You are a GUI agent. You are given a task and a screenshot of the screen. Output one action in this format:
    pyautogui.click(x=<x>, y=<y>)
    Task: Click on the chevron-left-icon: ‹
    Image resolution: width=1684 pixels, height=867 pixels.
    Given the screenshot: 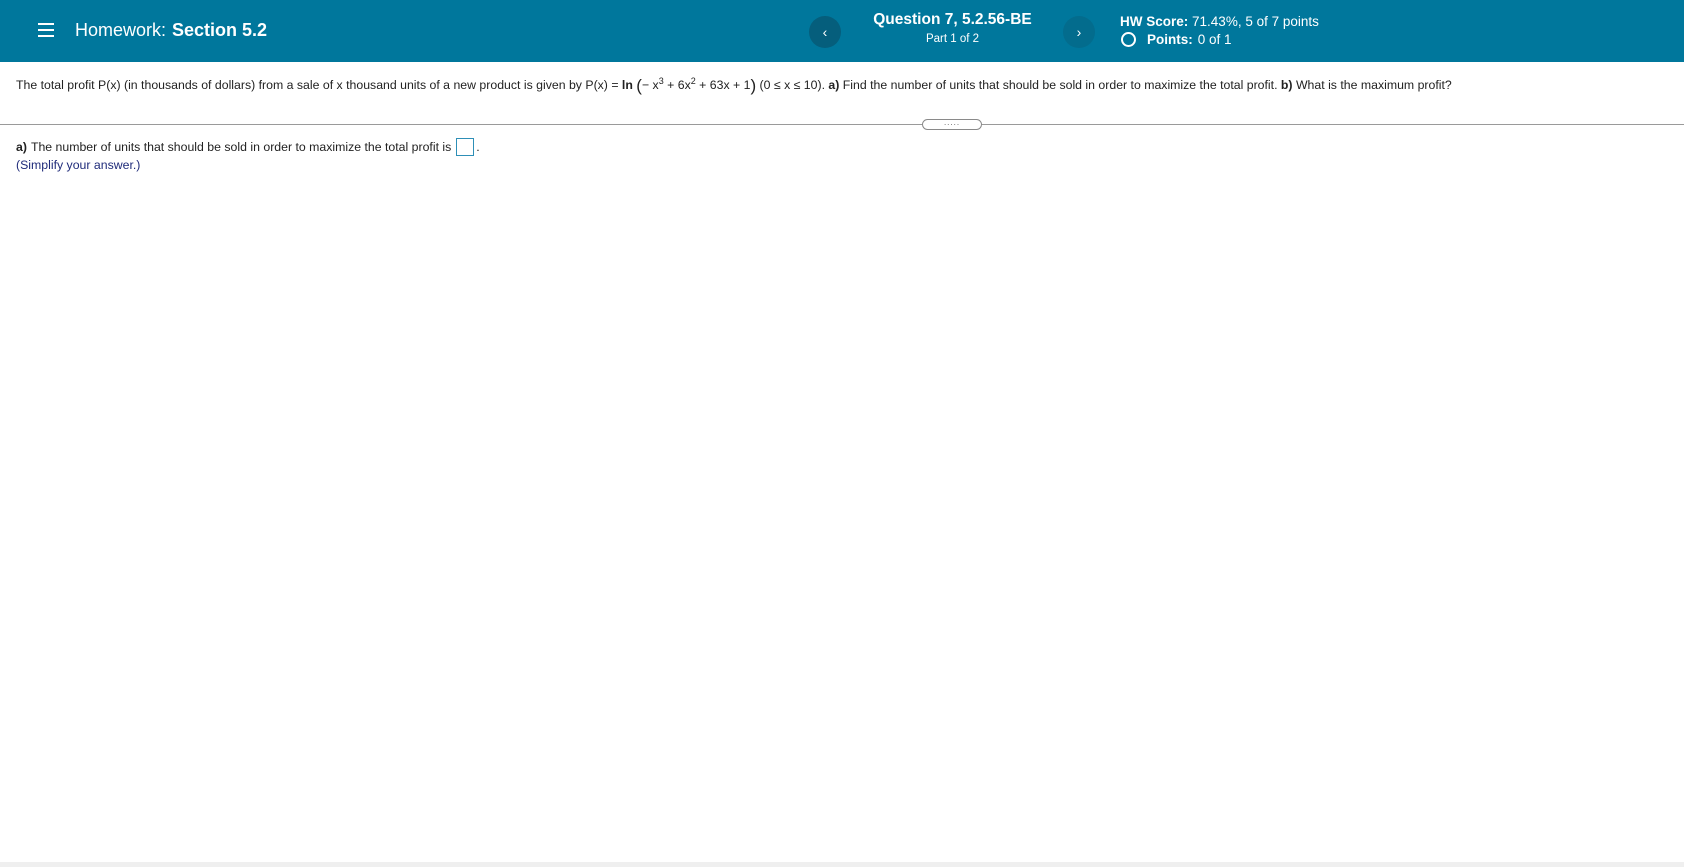 What is the action you would take?
    pyautogui.click(x=825, y=32)
    